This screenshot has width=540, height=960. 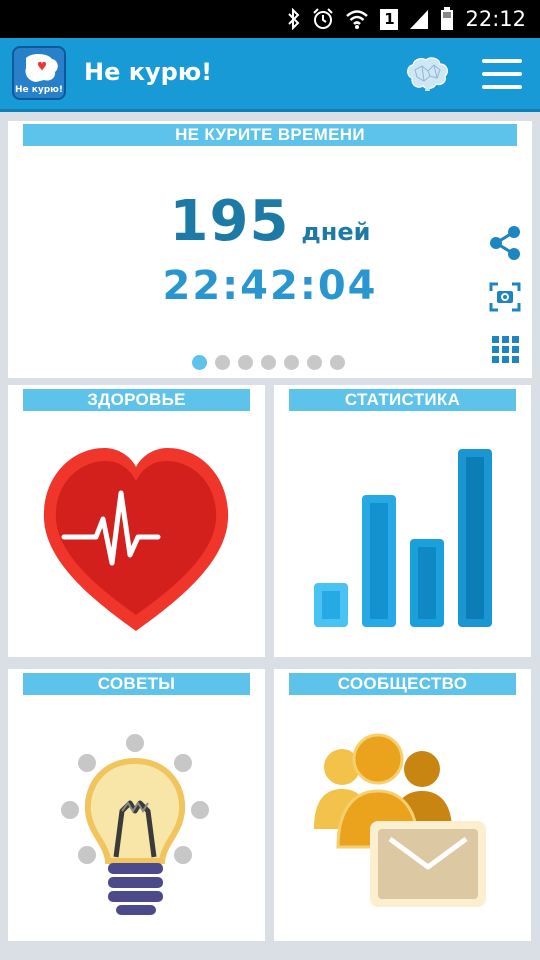 What do you see at coordinates (419, 19) in the screenshot?
I see `signal-icon` at bounding box center [419, 19].